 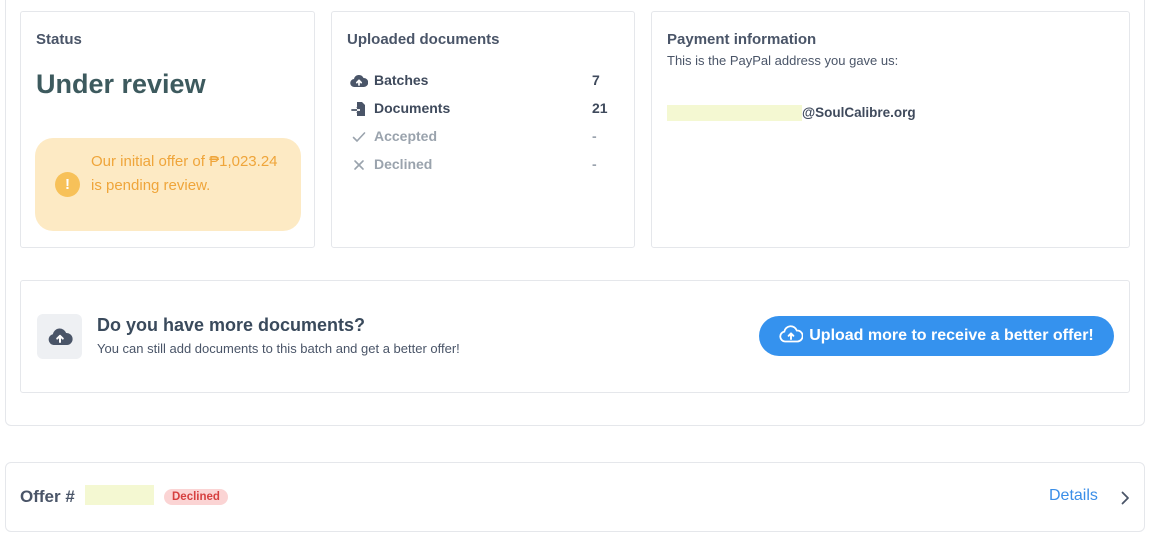 I want to click on doc-row-documents: Documents 21, so click(x=480, y=109).